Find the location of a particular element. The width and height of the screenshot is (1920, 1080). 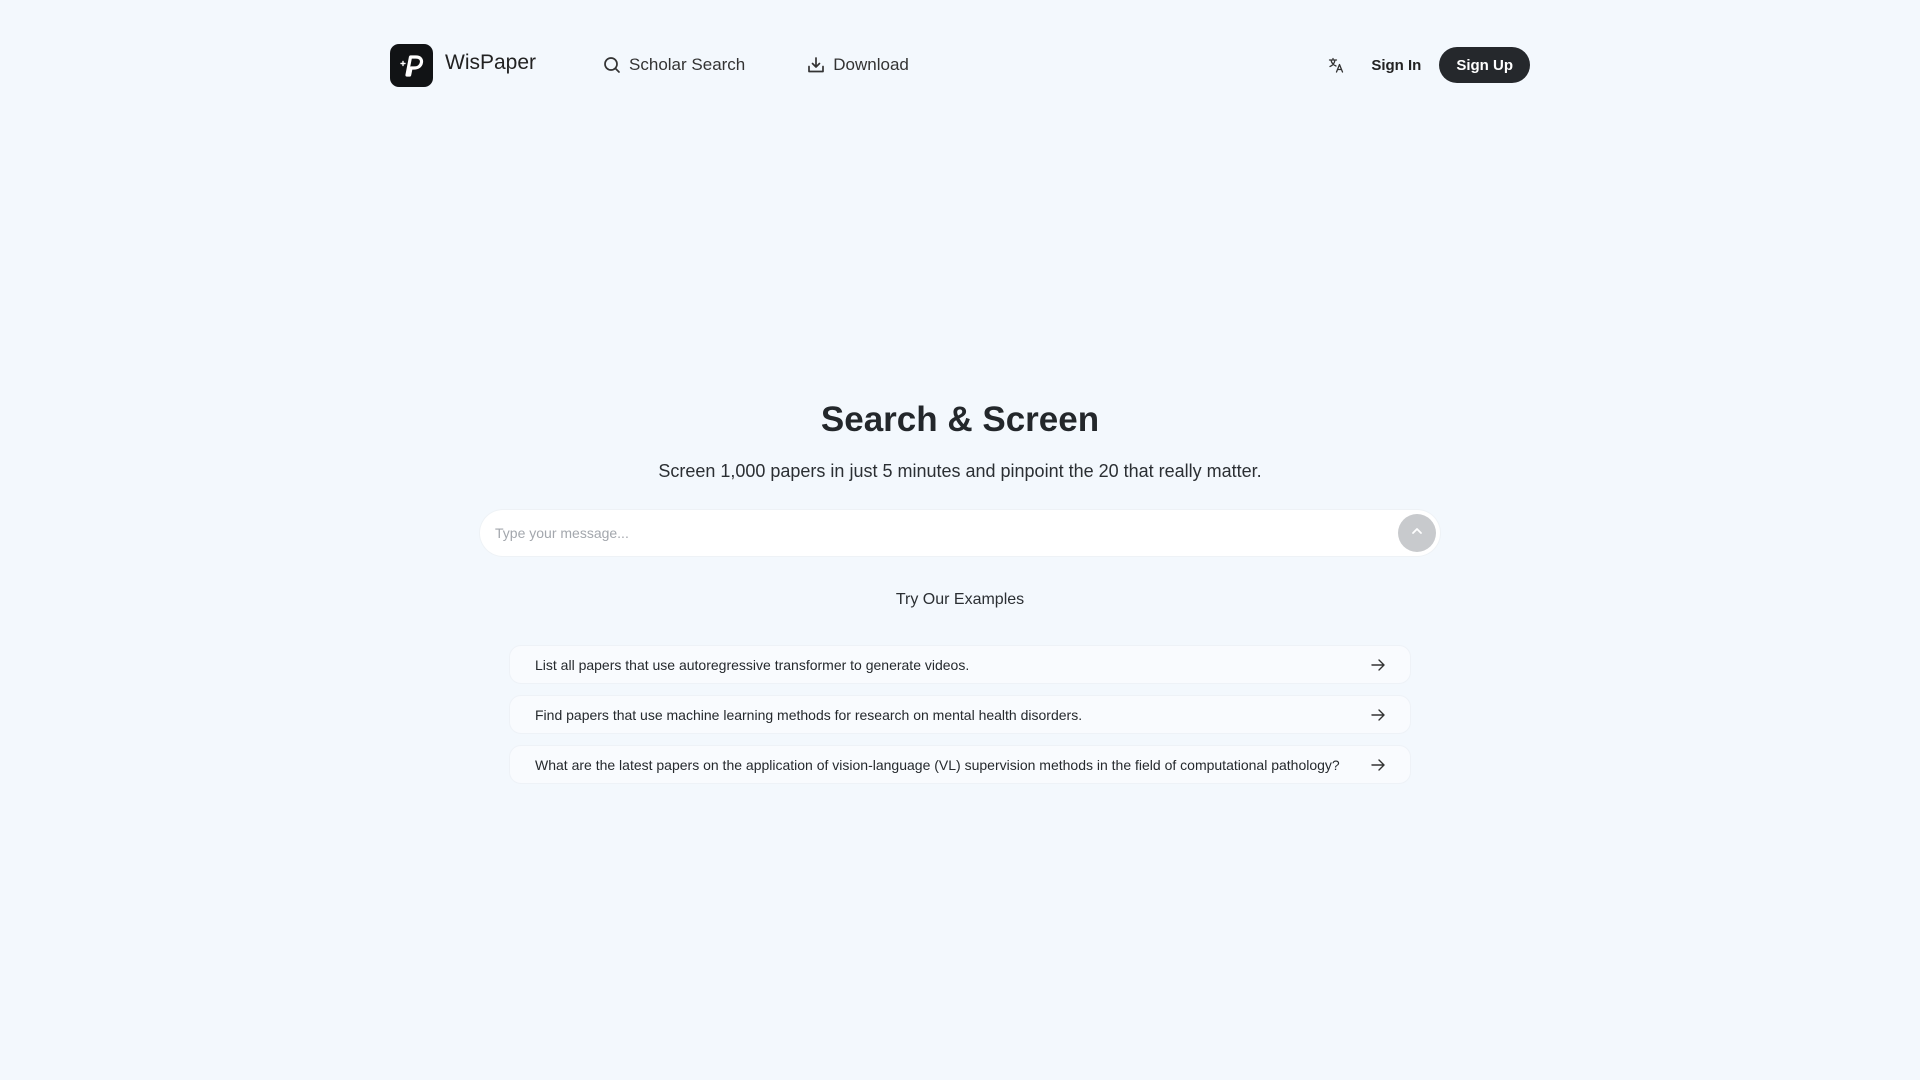

nav-scholar-search-label: Scholar Search is located at coordinates (687, 64).